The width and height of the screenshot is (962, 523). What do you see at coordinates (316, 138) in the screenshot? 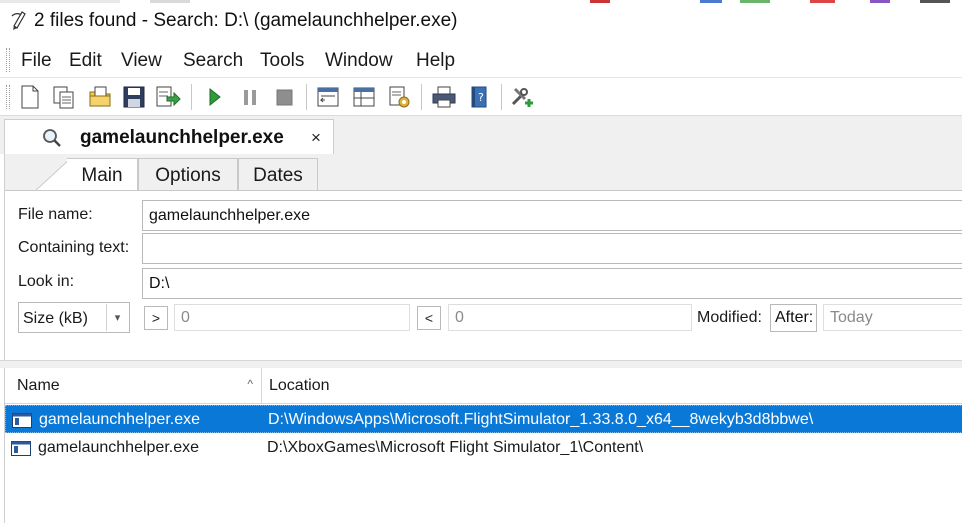
I see `close-icon: ×` at bounding box center [316, 138].